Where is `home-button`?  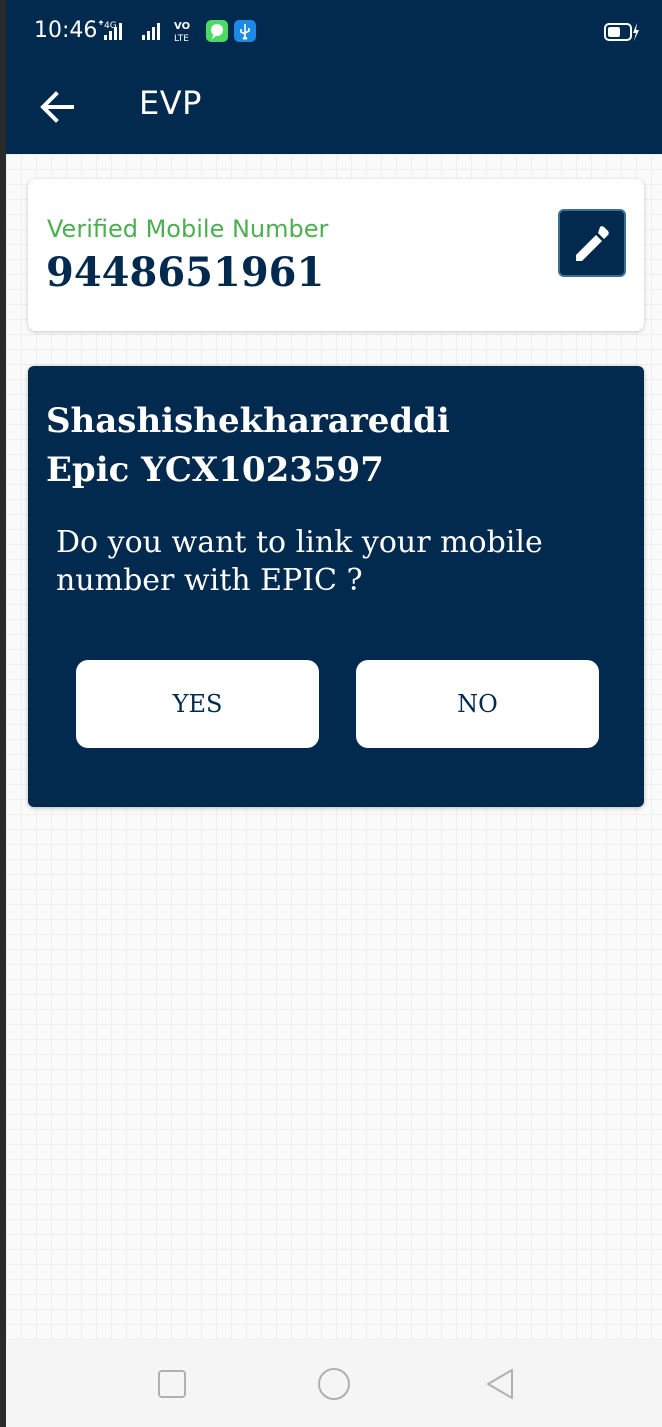
home-button is located at coordinates (334, 1384).